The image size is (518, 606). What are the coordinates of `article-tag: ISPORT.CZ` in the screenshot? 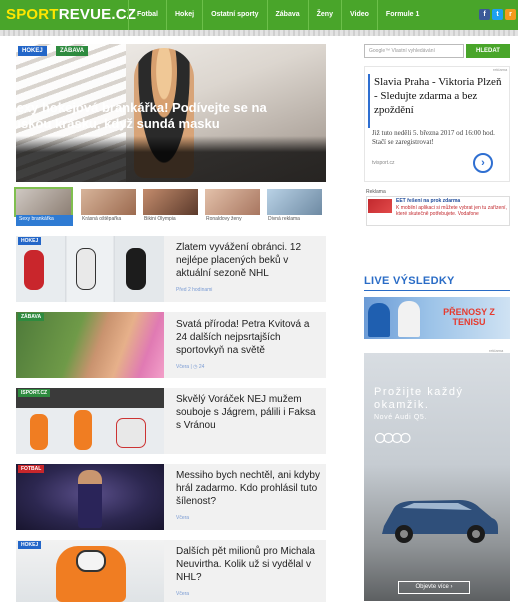 It's located at (34, 393).